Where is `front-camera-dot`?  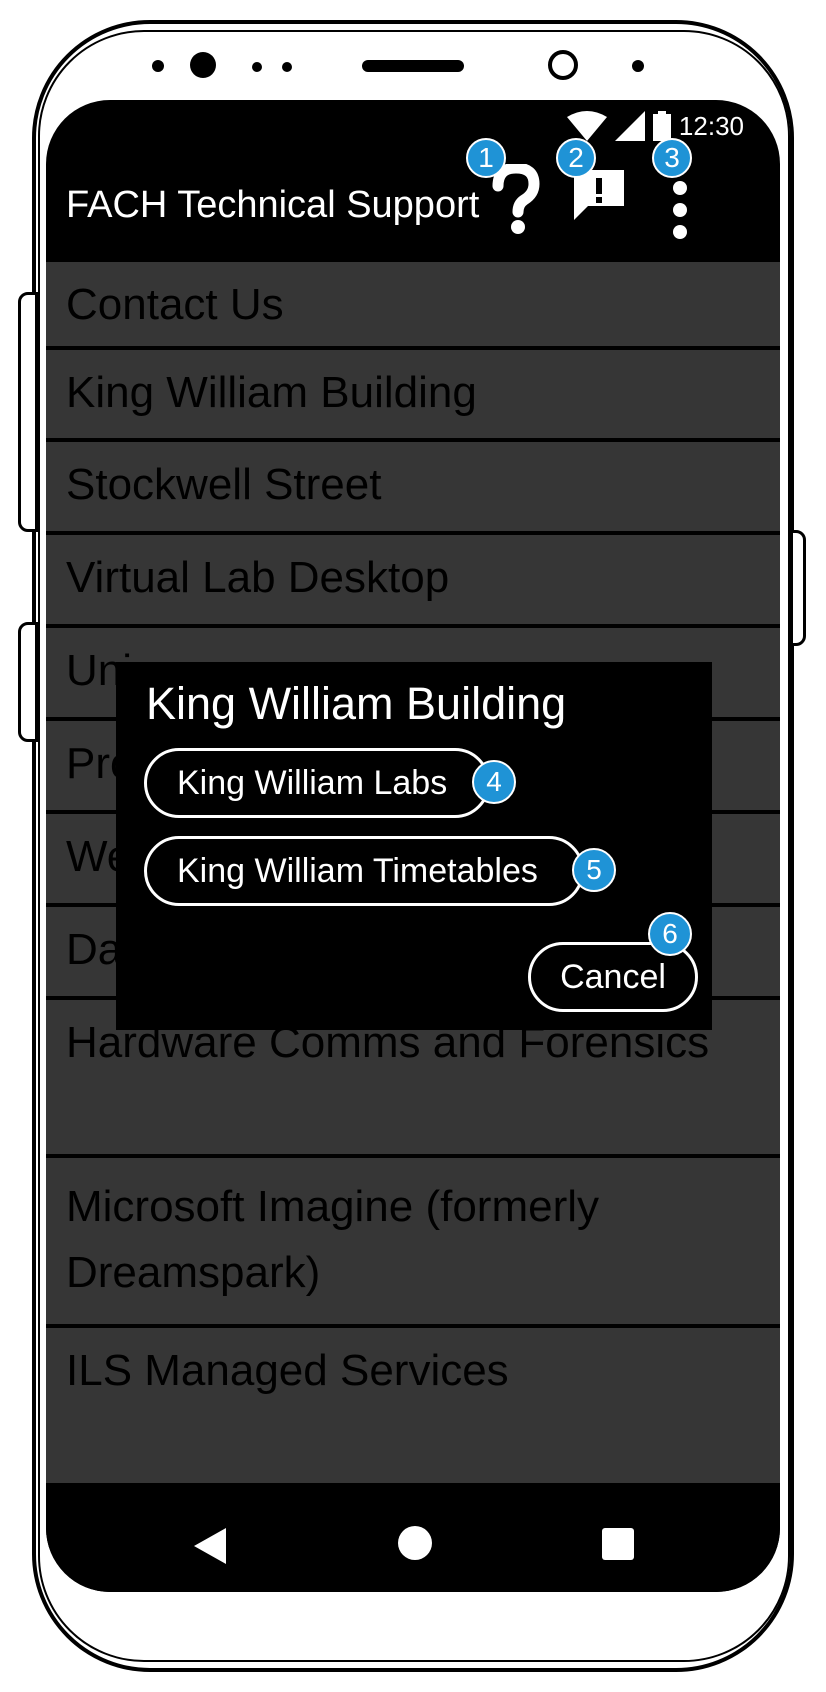 front-camera-dot is located at coordinates (203, 65).